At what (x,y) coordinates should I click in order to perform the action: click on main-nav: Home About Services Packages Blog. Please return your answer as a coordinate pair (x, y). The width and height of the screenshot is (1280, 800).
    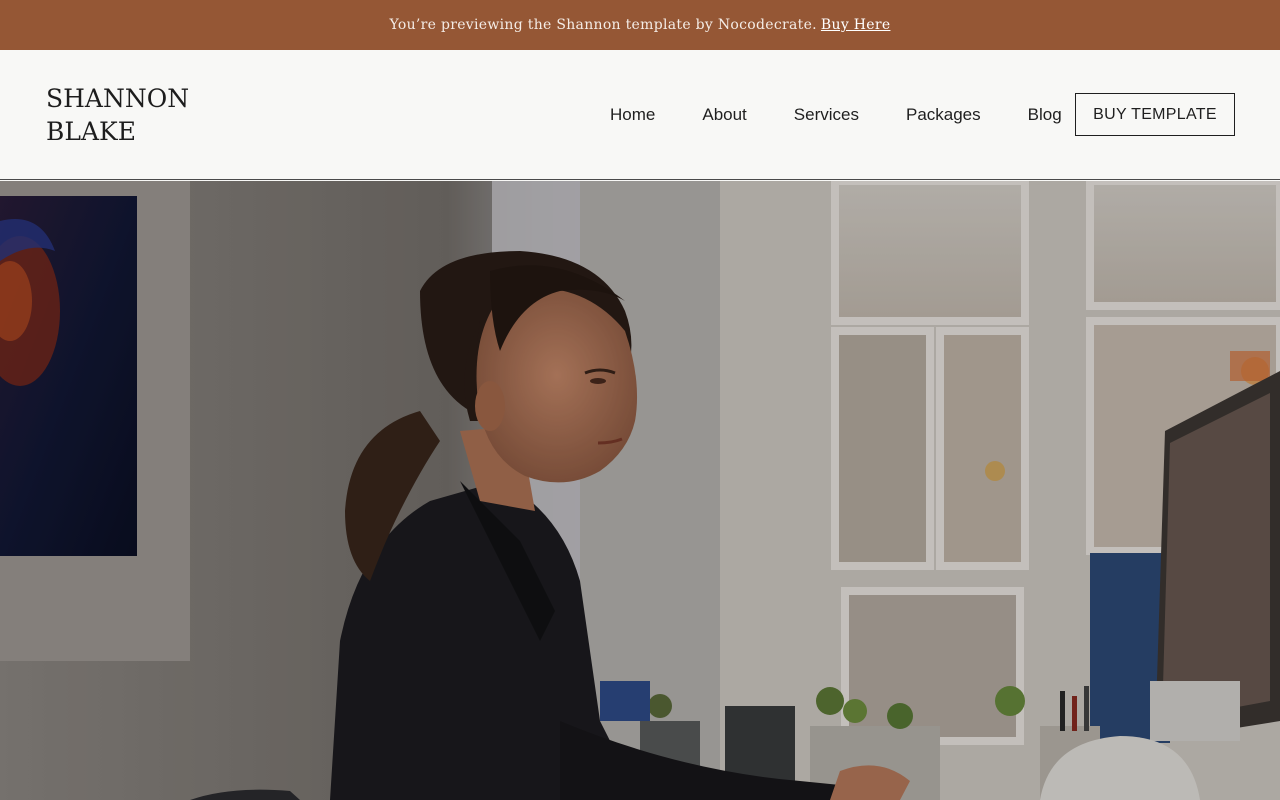
    Looking at the image, I should click on (836, 115).